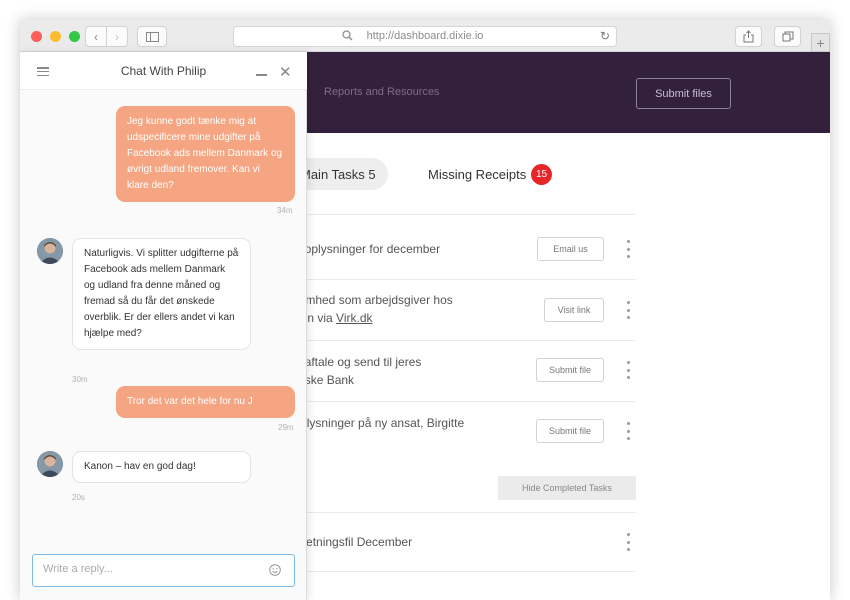 This screenshot has height=600, width=850. I want to click on chat-message-incoming: Kanon – hav en god dag!, so click(161, 467).